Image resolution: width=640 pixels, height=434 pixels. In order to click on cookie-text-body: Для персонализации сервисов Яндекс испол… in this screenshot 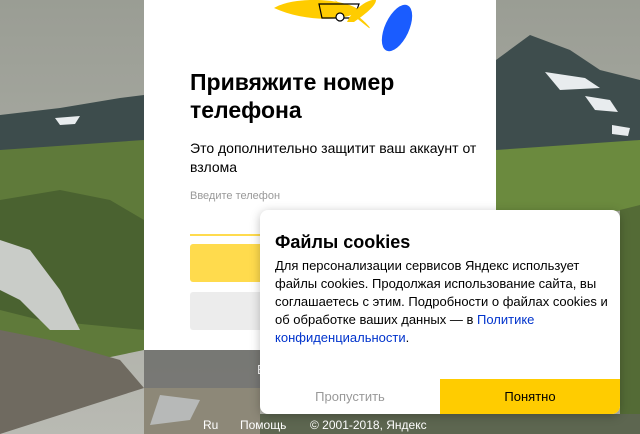, I will do `click(441, 292)`.